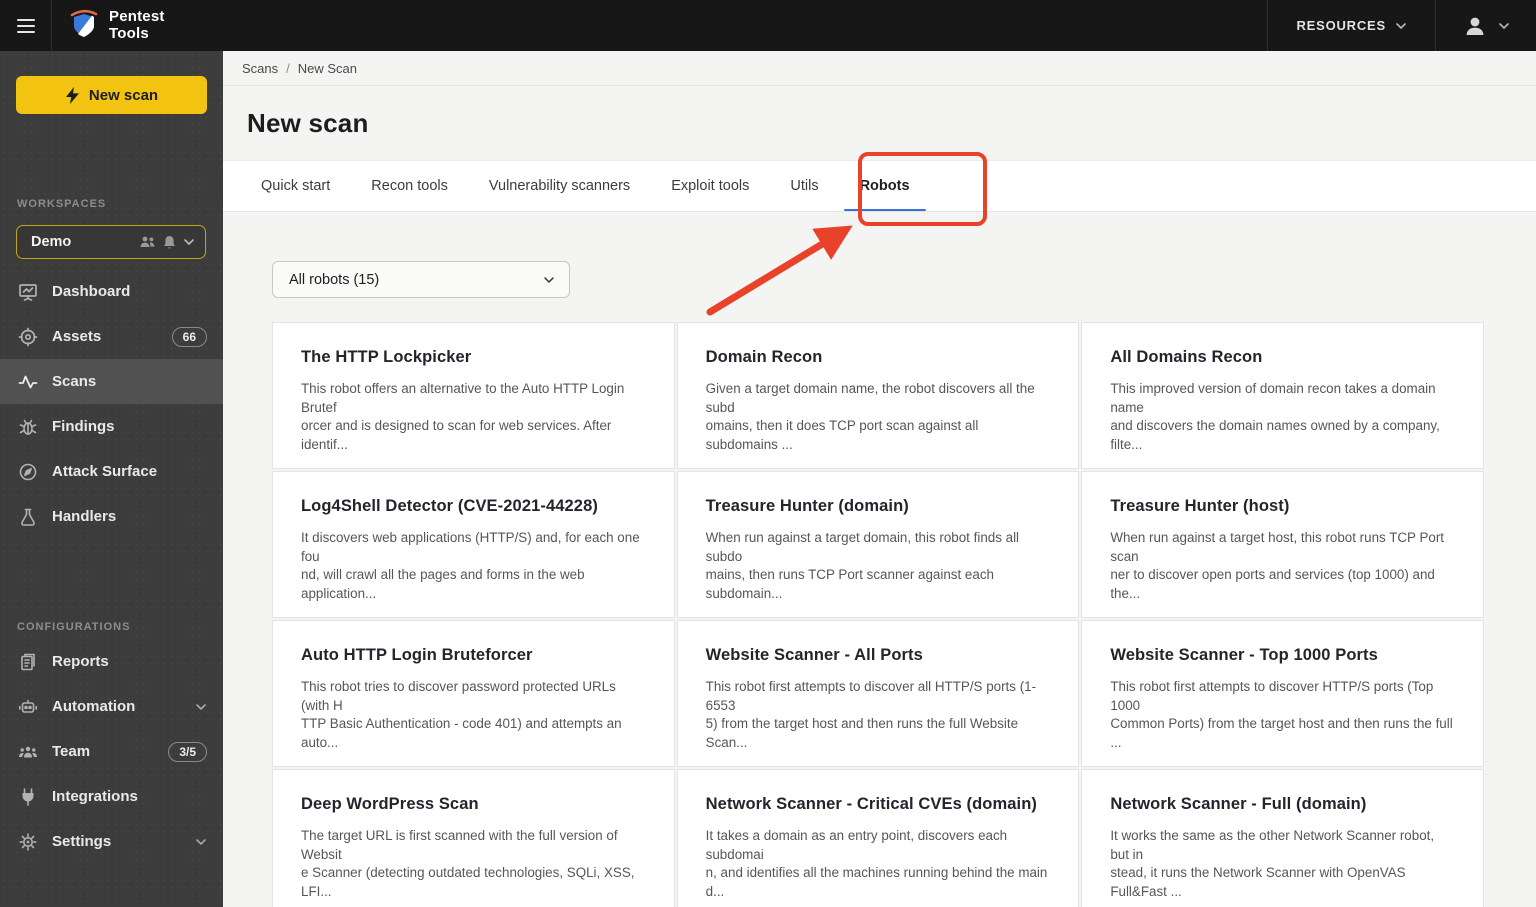 Image resolution: width=1536 pixels, height=907 pixels. Describe the element at coordinates (111, 751) in the screenshot. I see `sidebar-item-team: Team 3/5` at that location.